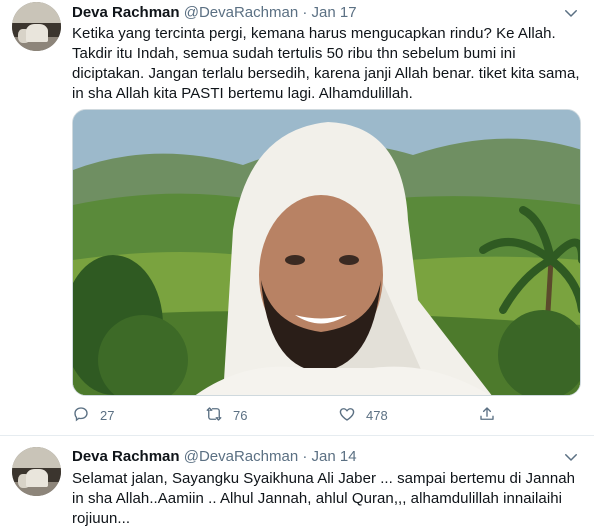 The width and height of the screenshot is (594, 528). What do you see at coordinates (219, 415) in the screenshot?
I see `retweet-icon` at bounding box center [219, 415].